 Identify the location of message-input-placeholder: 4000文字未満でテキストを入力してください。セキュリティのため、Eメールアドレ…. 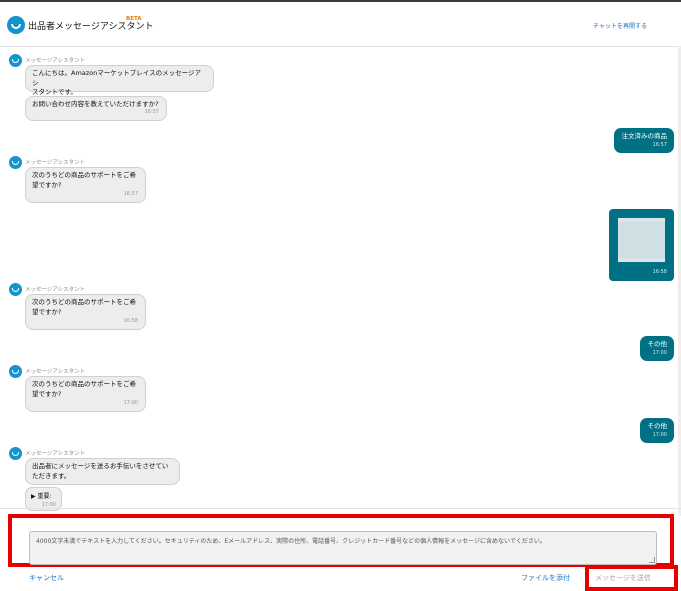
(291, 541).